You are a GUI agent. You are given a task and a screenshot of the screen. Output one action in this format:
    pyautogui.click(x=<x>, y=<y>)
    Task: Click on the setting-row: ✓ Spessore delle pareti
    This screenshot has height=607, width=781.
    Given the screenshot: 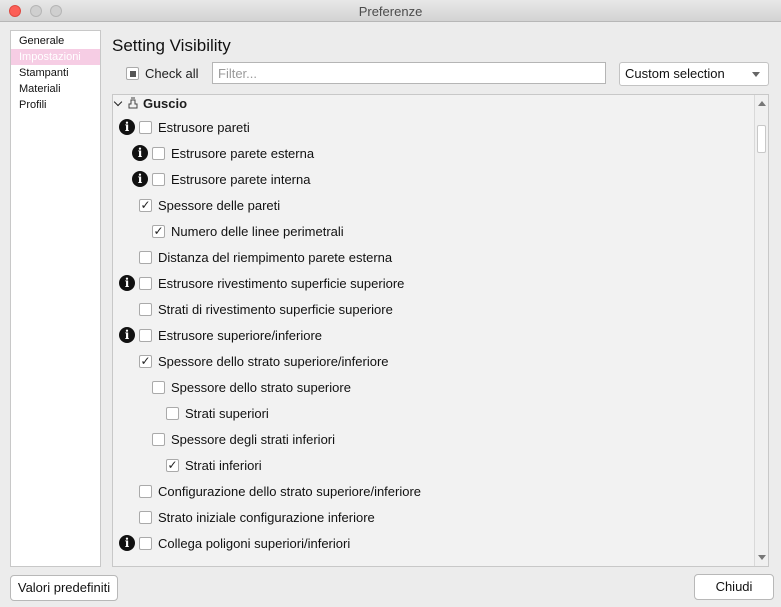 What is the action you would take?
    pyautogui.click(x=209, y=205)
    